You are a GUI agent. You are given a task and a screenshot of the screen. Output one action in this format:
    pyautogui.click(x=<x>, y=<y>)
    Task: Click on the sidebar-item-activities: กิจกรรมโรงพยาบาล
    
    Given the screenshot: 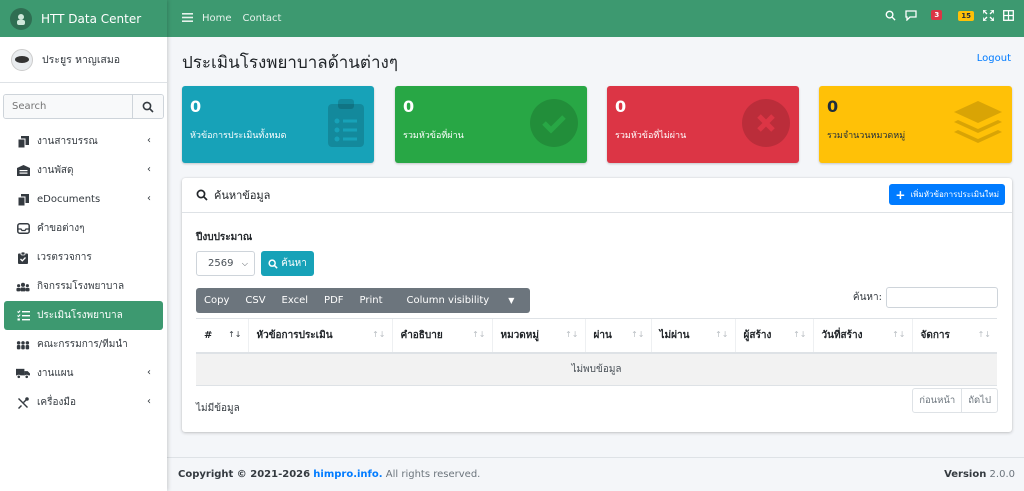 What is the action you would take?
    pyautogui.click(x=83, y=286)
    